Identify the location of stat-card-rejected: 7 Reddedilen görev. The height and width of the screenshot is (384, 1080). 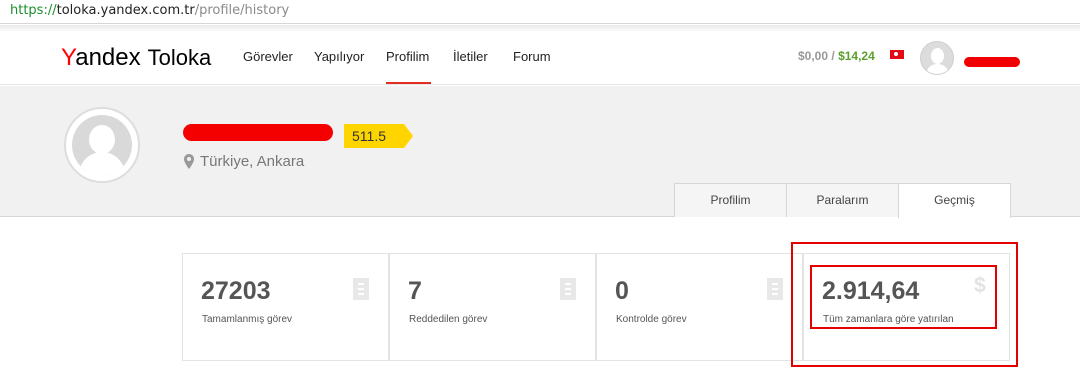
(492, 307).